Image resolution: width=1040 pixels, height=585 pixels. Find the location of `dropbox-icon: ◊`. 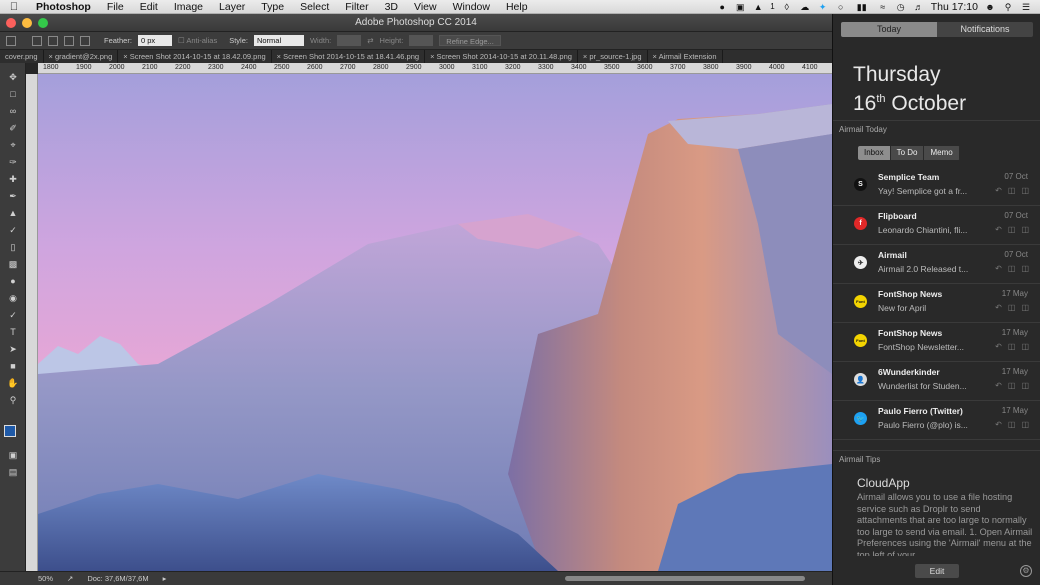

dropbox-icon: ◊ is located at coordinates (787, 7).